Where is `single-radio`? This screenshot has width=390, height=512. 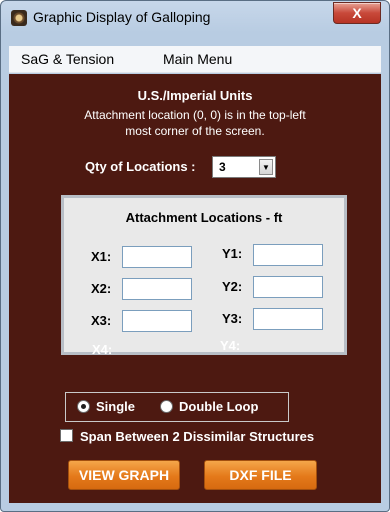 single-radio is located at coordinates (83, 406).